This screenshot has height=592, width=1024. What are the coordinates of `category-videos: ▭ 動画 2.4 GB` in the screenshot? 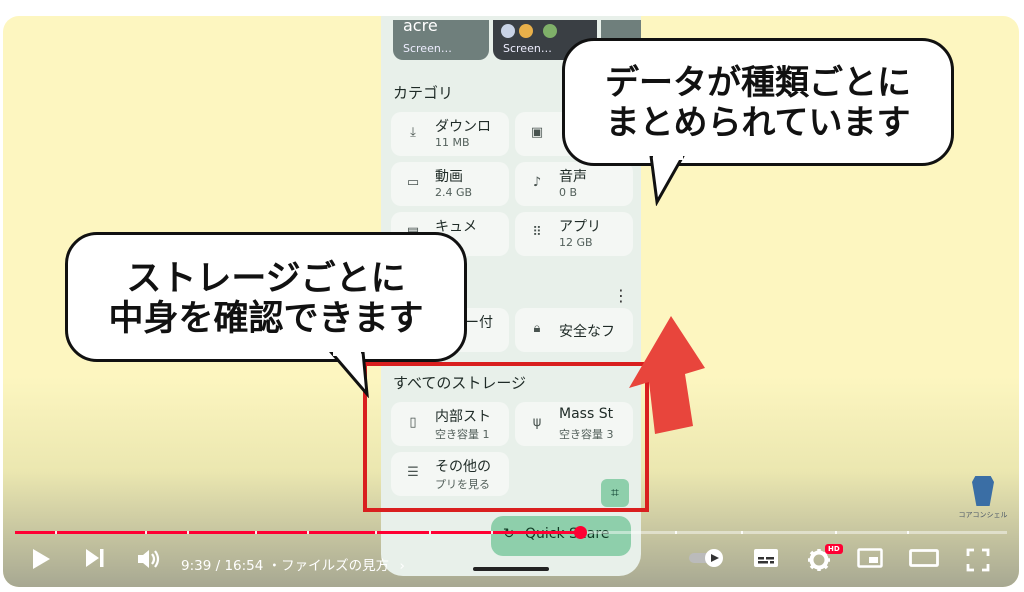 It's located at (450, 184).